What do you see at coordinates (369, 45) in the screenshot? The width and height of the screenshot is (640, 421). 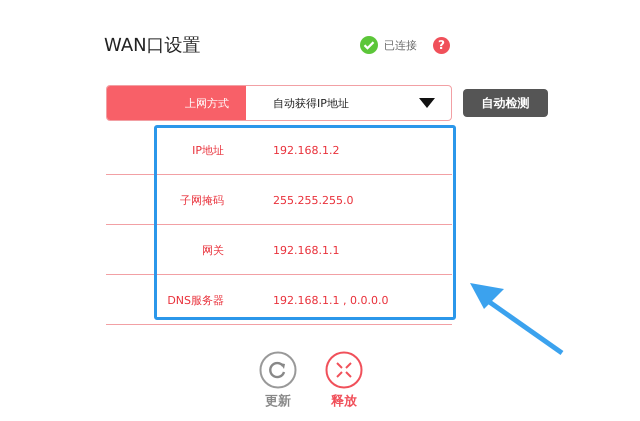 I see `check-icon` at bounding box center [369, 45].